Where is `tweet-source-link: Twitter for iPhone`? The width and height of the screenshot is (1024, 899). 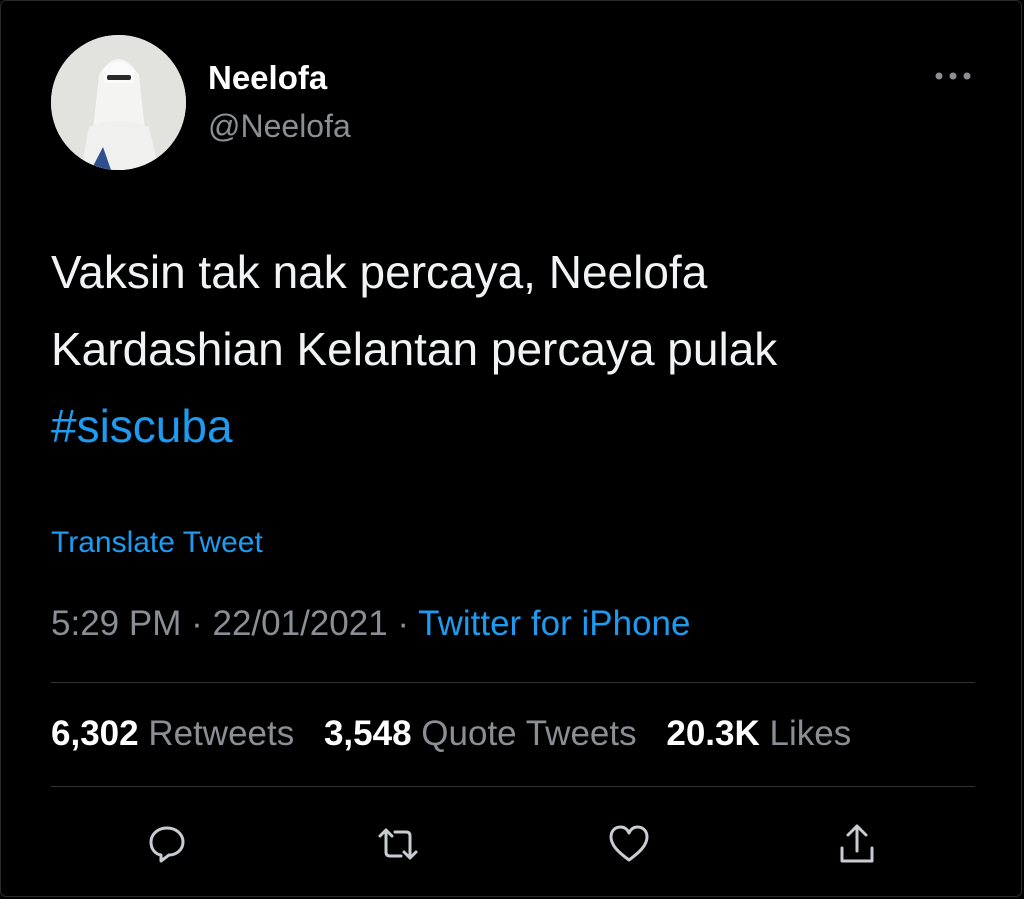
tweet-source-link: Twitter for iPhone is located at coordinates (554, 623).